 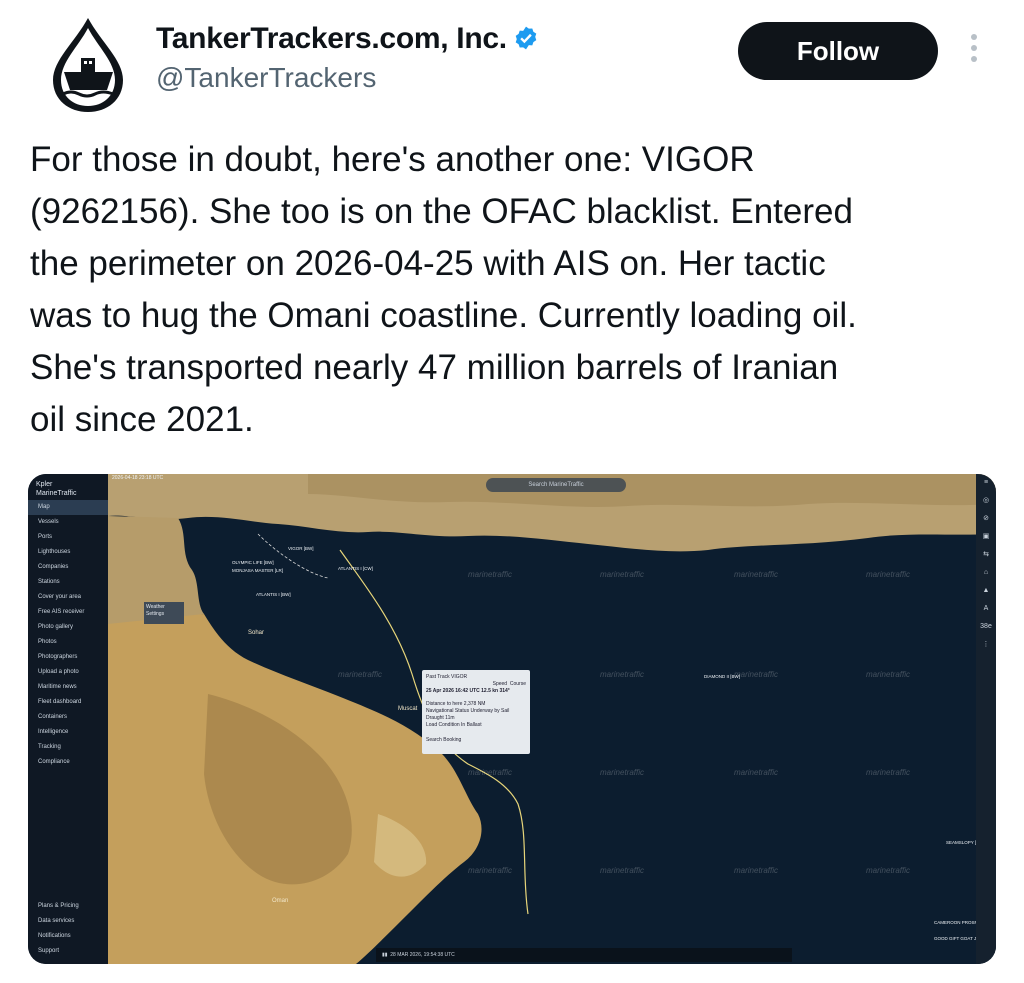 What do you see at coordinates (456, 704) in the screenshot?
I see `popup-distance: Distance to here 2,378 NM` at bounding box center [456, 704].